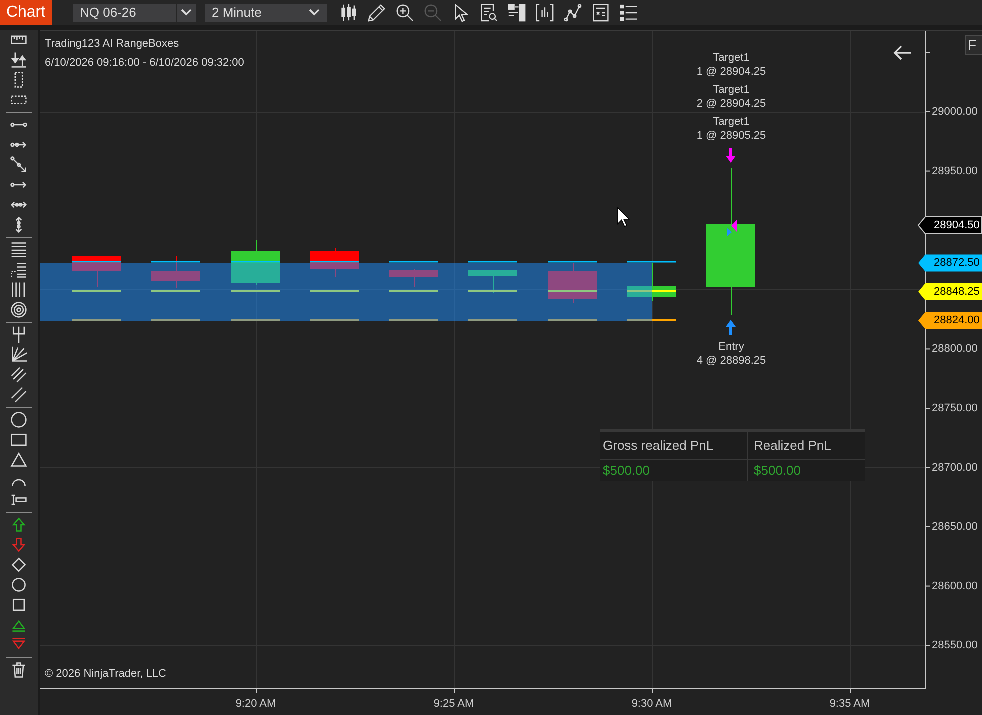  Describe the element at coordinates (19, 250) in the screenshot. I see `horizontal-lines-icon` at that location.